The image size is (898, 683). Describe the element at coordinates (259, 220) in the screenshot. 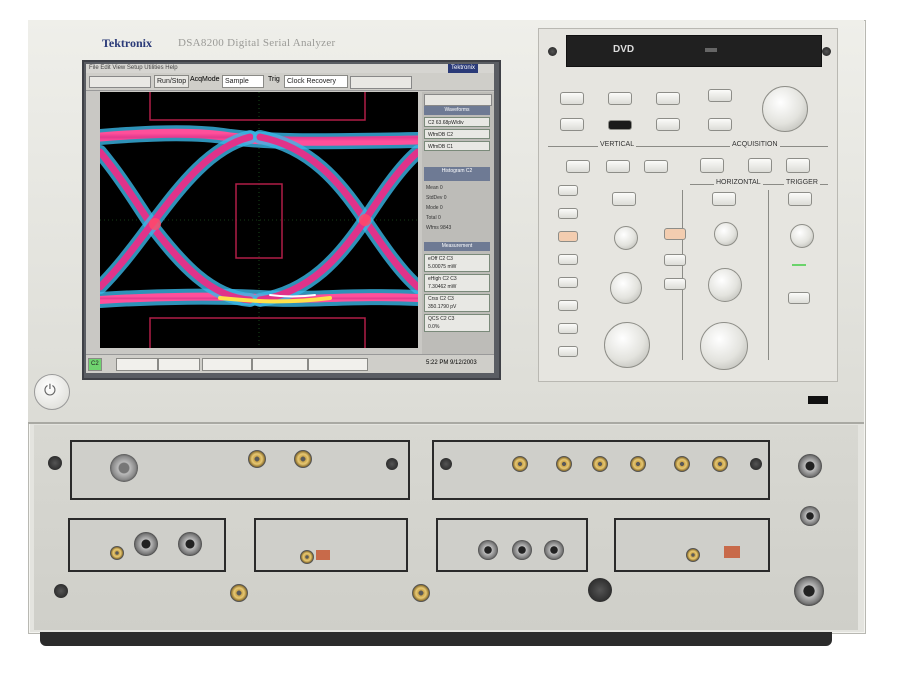

I see `eye-diagram-svg` at that location.